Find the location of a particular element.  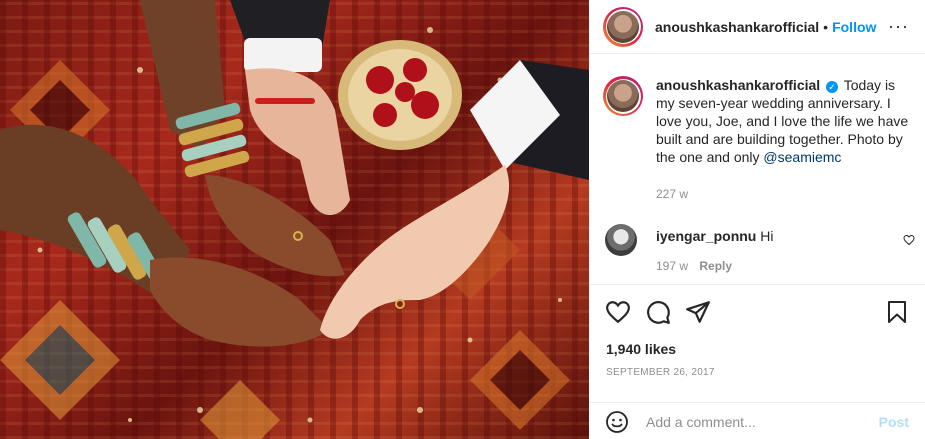

share-icon is located at coordinates (698, 312).